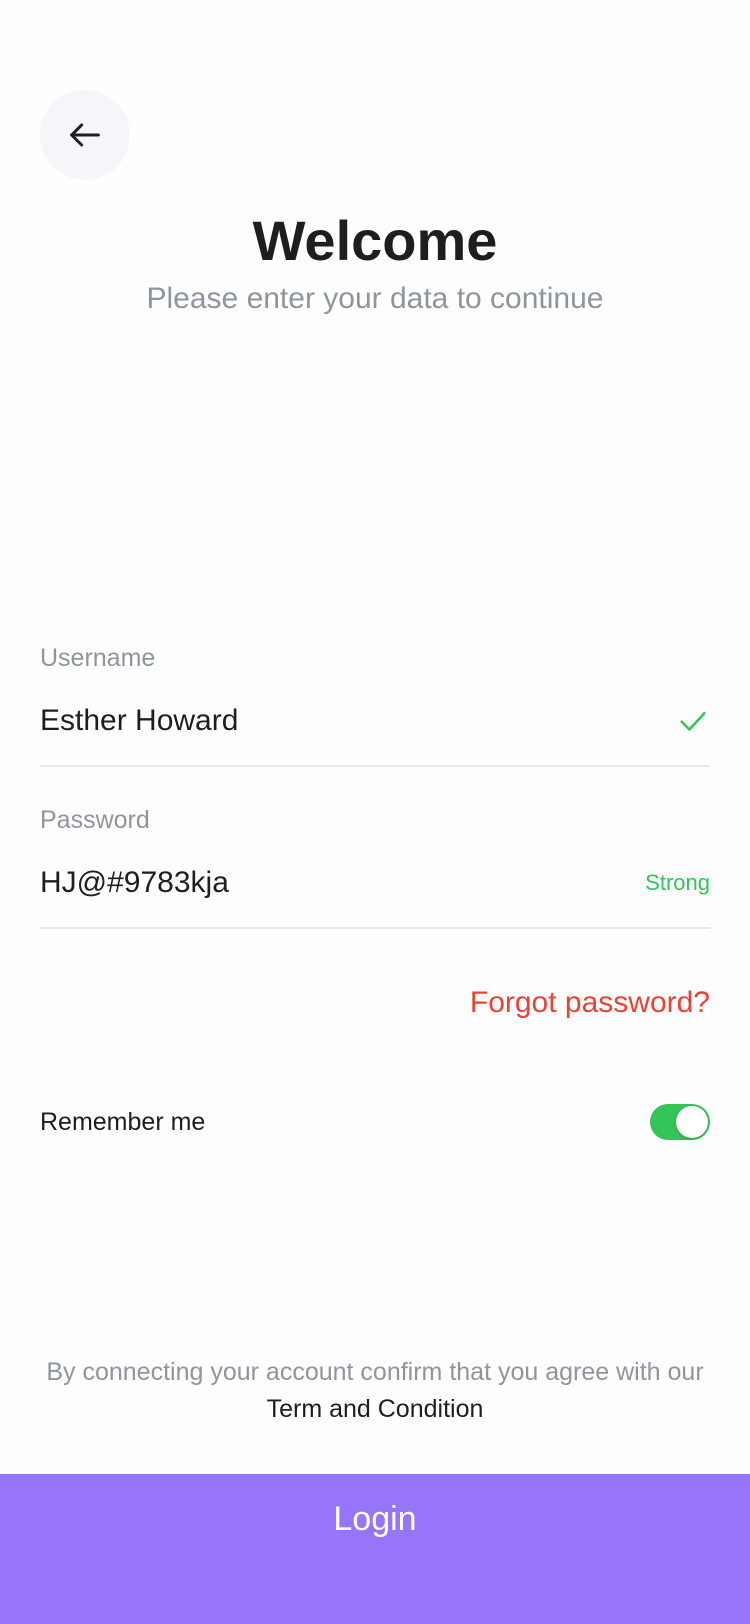 Image resolution: width=750 pixels, height=1624 pixels. Describe the element at coordinates (590, 1003) in the screenshot. I see `forgot-password-link: Forgot password?` at that location.